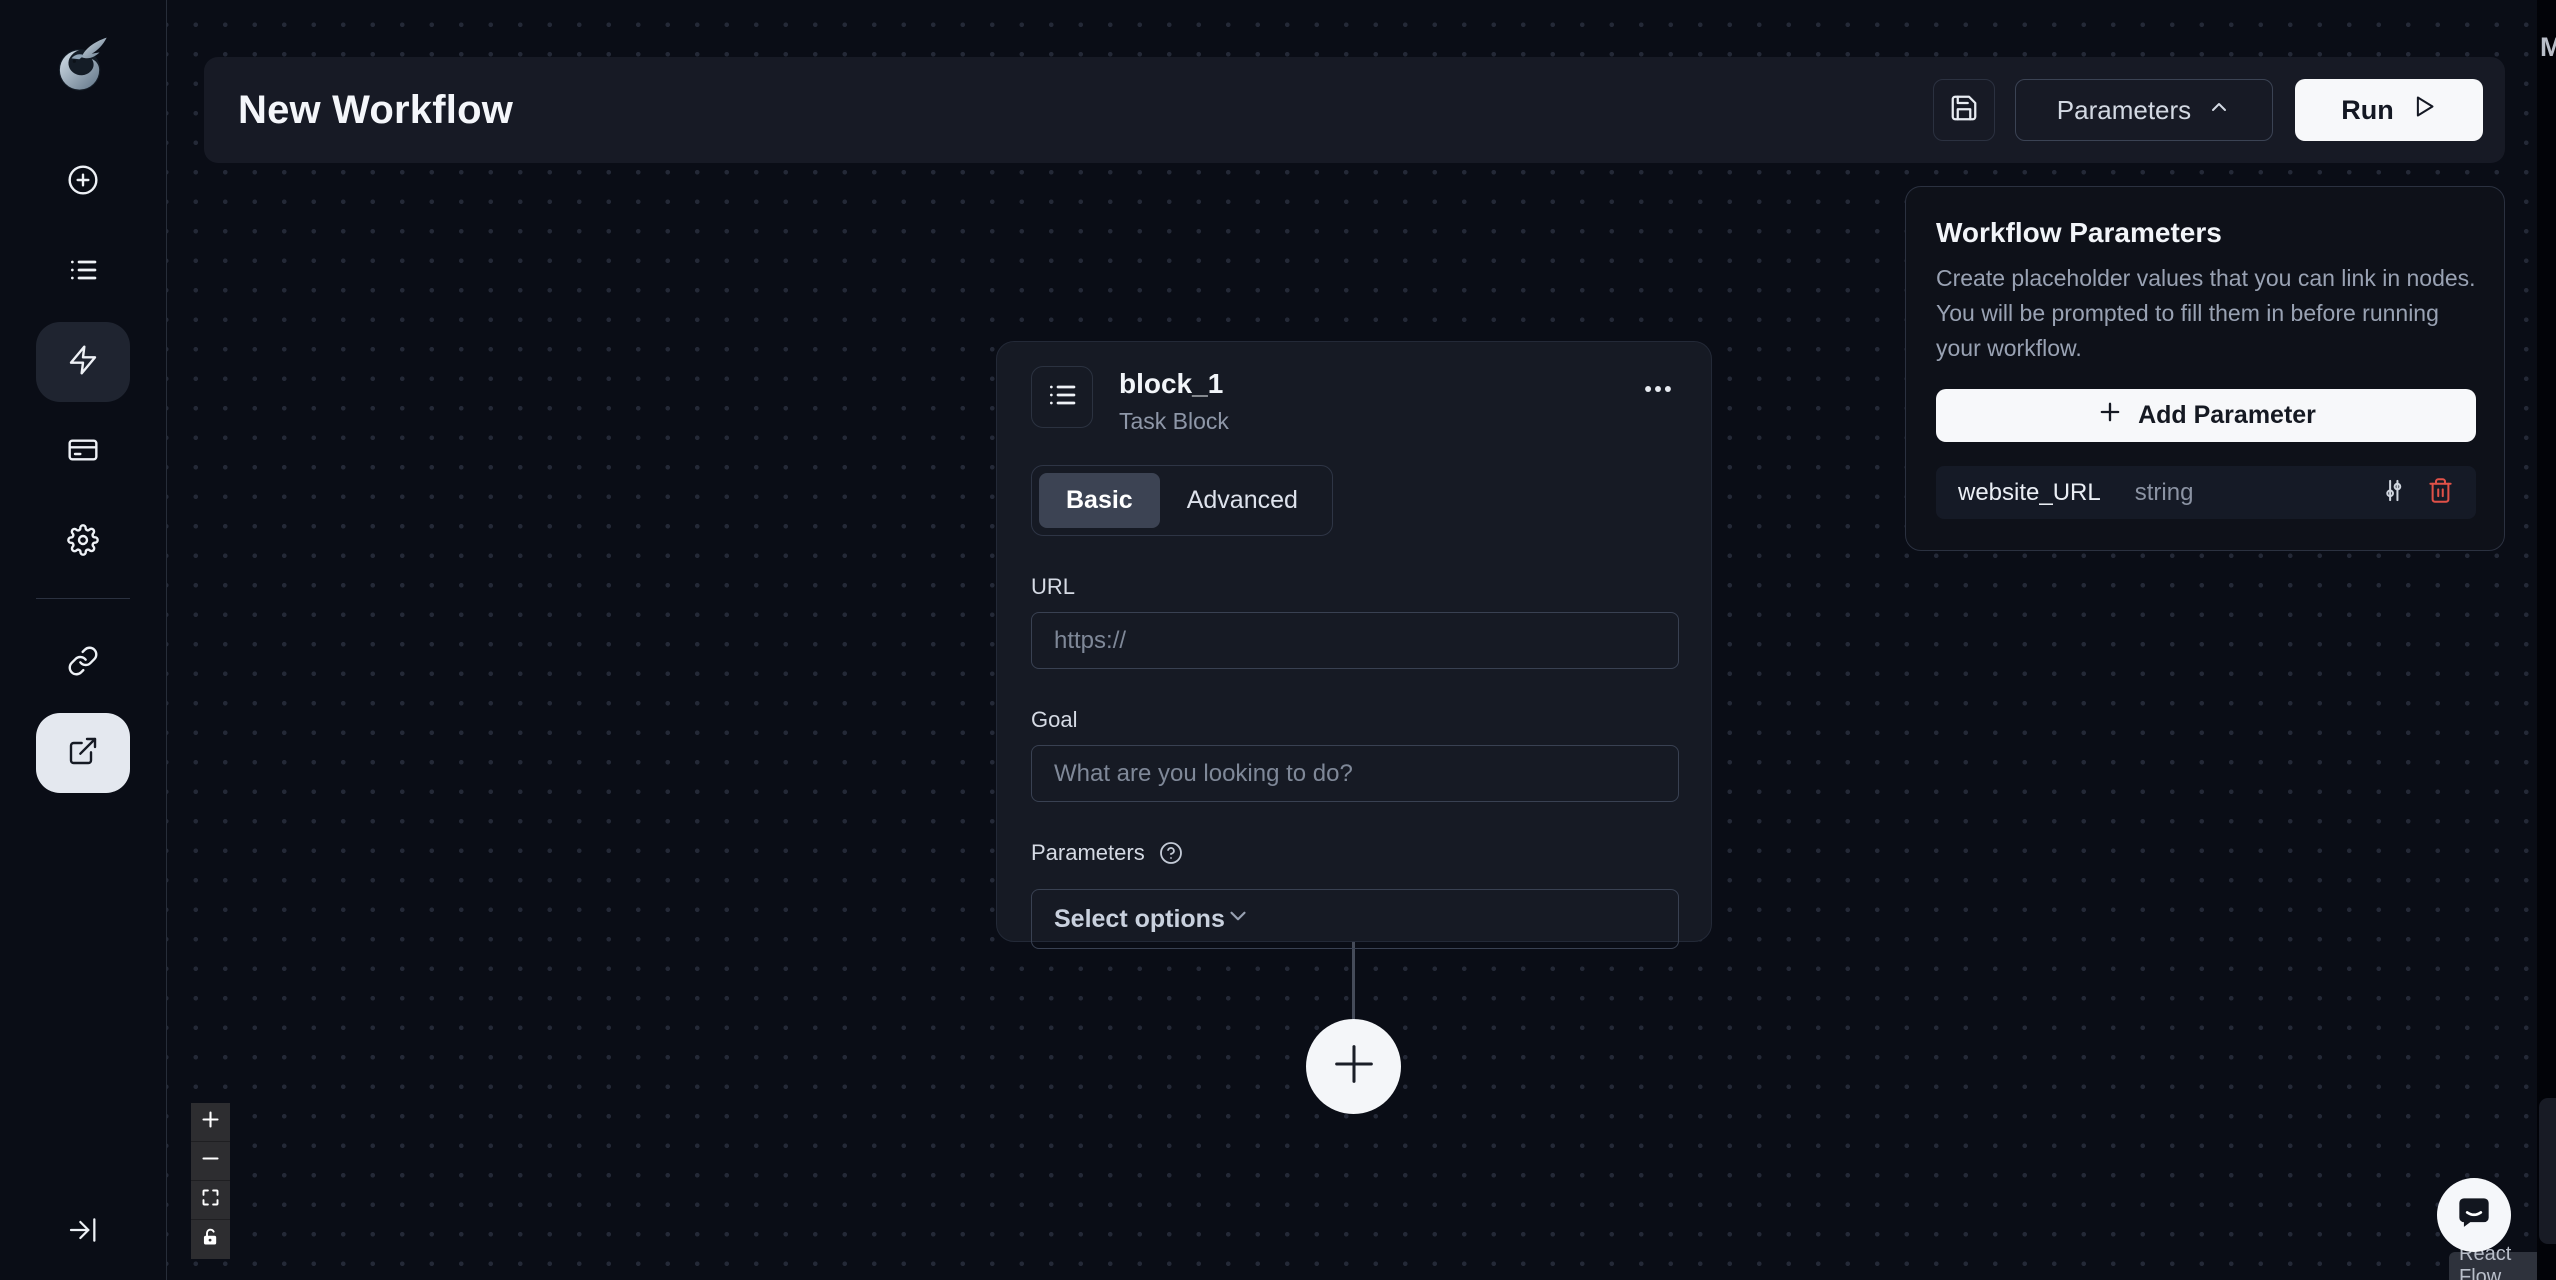  I want to click on block-name: block_1, so click(1171, 383).